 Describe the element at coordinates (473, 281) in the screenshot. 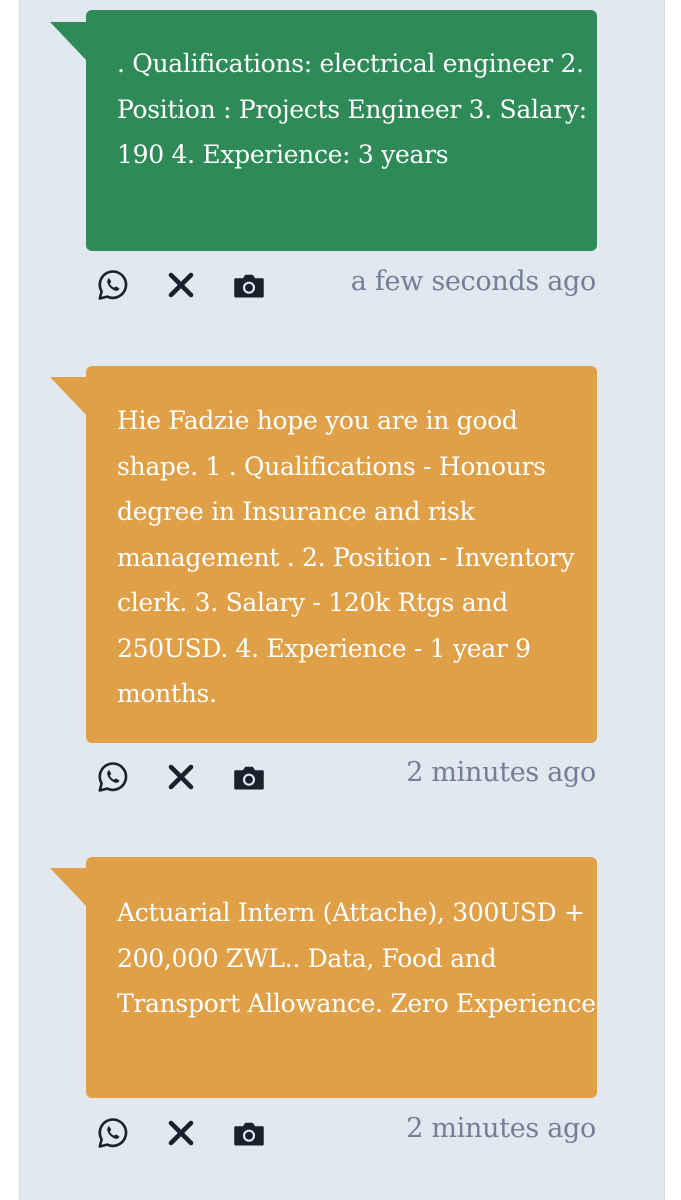

I see `timestamp: a few seconds ago` at that location.